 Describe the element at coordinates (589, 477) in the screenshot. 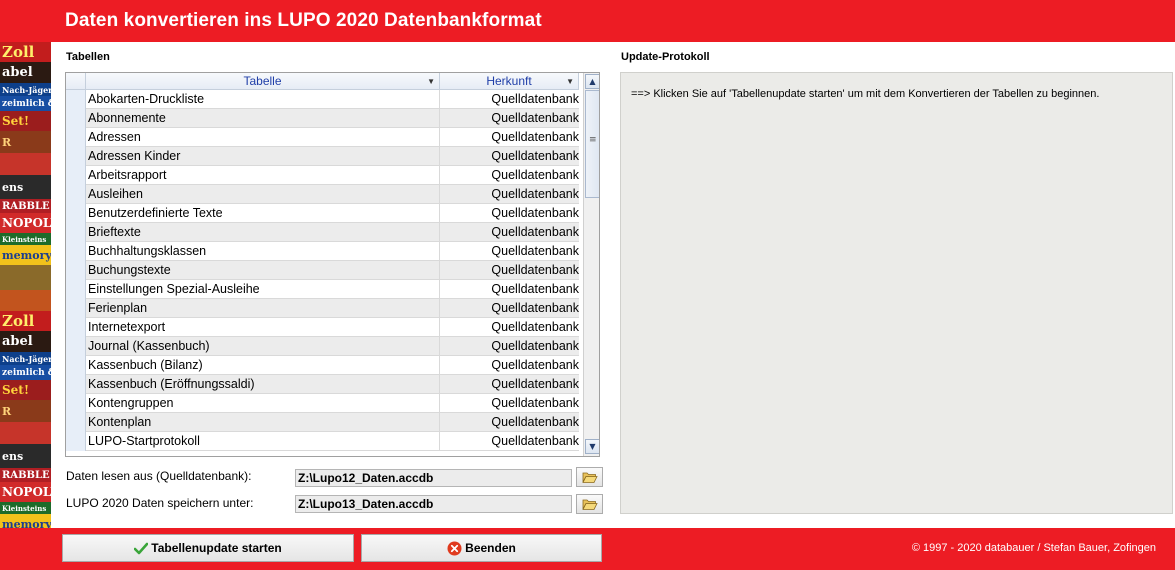

I see `source-db-browse-button` at that location.